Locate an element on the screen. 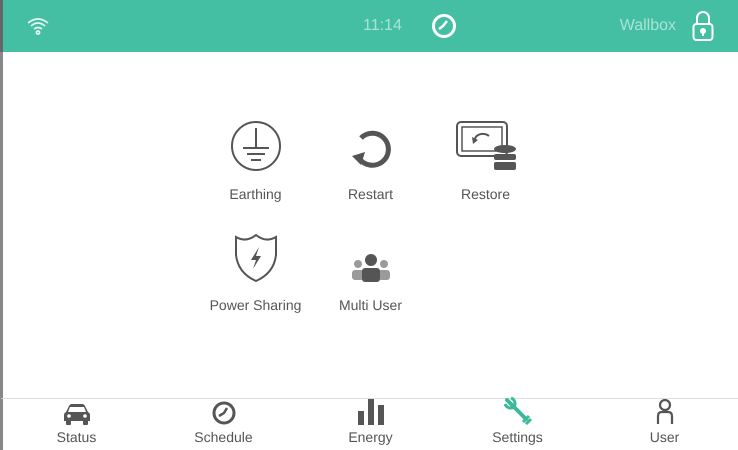 This screenshot has height=450, width=738. nav-tab: Settings is located at coordinates (517, 424).